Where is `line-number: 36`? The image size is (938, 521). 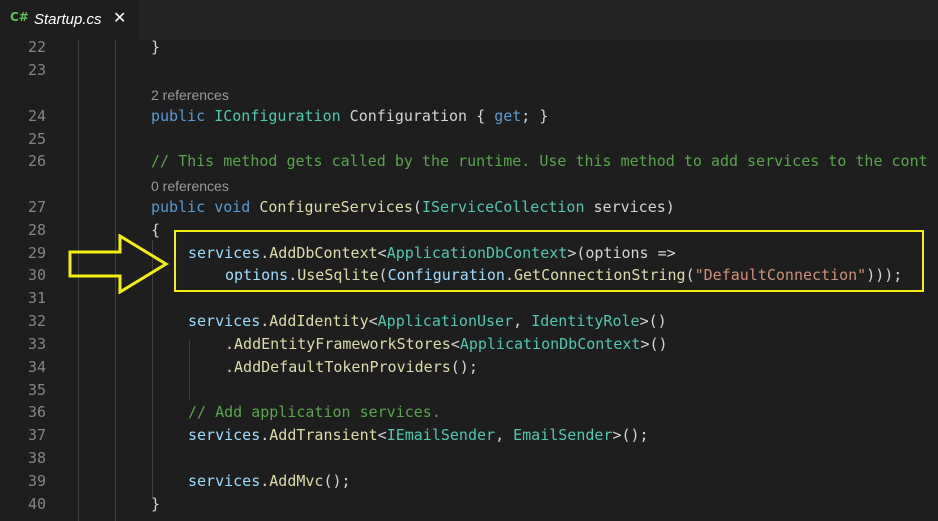 line-number: 36 is located at coordinates (36, 412).